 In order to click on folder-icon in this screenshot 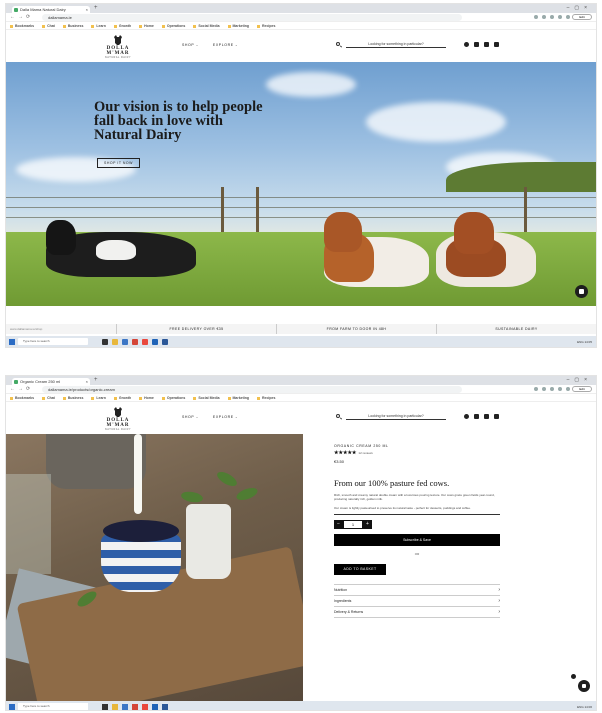, I will do `click(64, 398)`.